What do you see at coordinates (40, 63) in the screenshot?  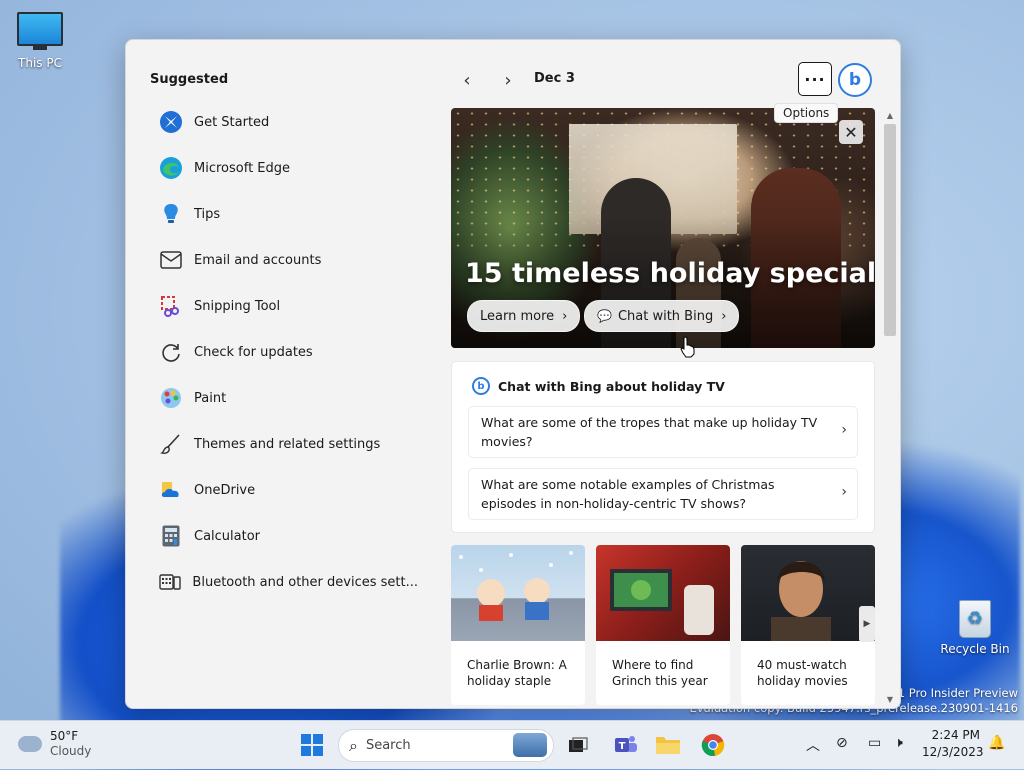 I see `this-pc-label: This PC` at bounding box center [40, 63].